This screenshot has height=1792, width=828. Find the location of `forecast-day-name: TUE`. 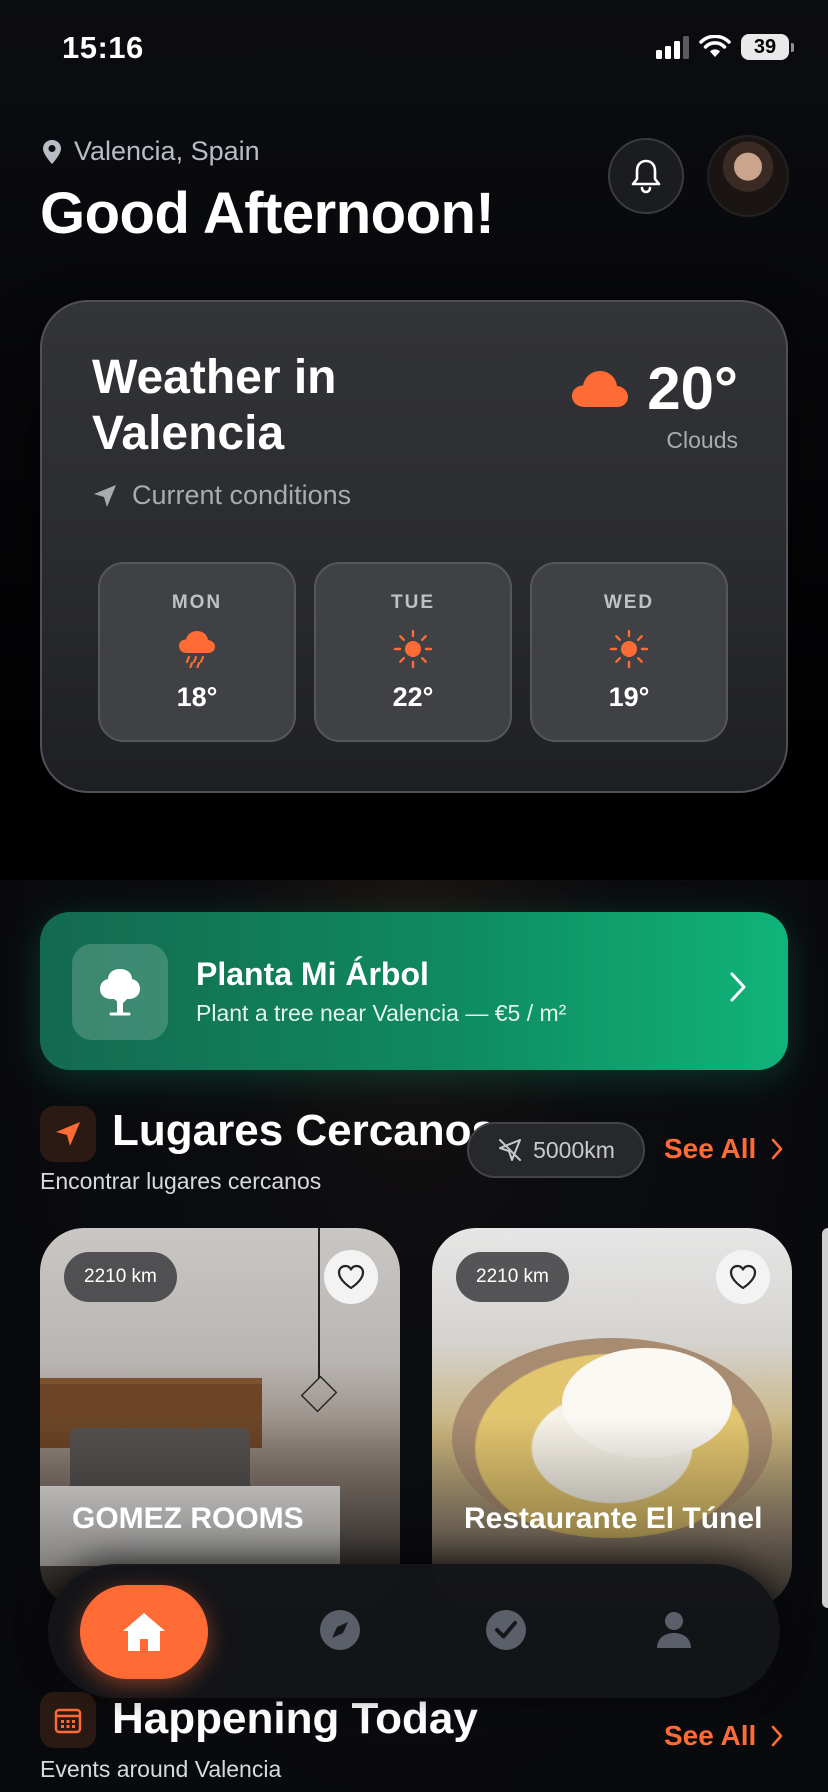

forecast-day-name: TUE is located at coordinates (413, 602).